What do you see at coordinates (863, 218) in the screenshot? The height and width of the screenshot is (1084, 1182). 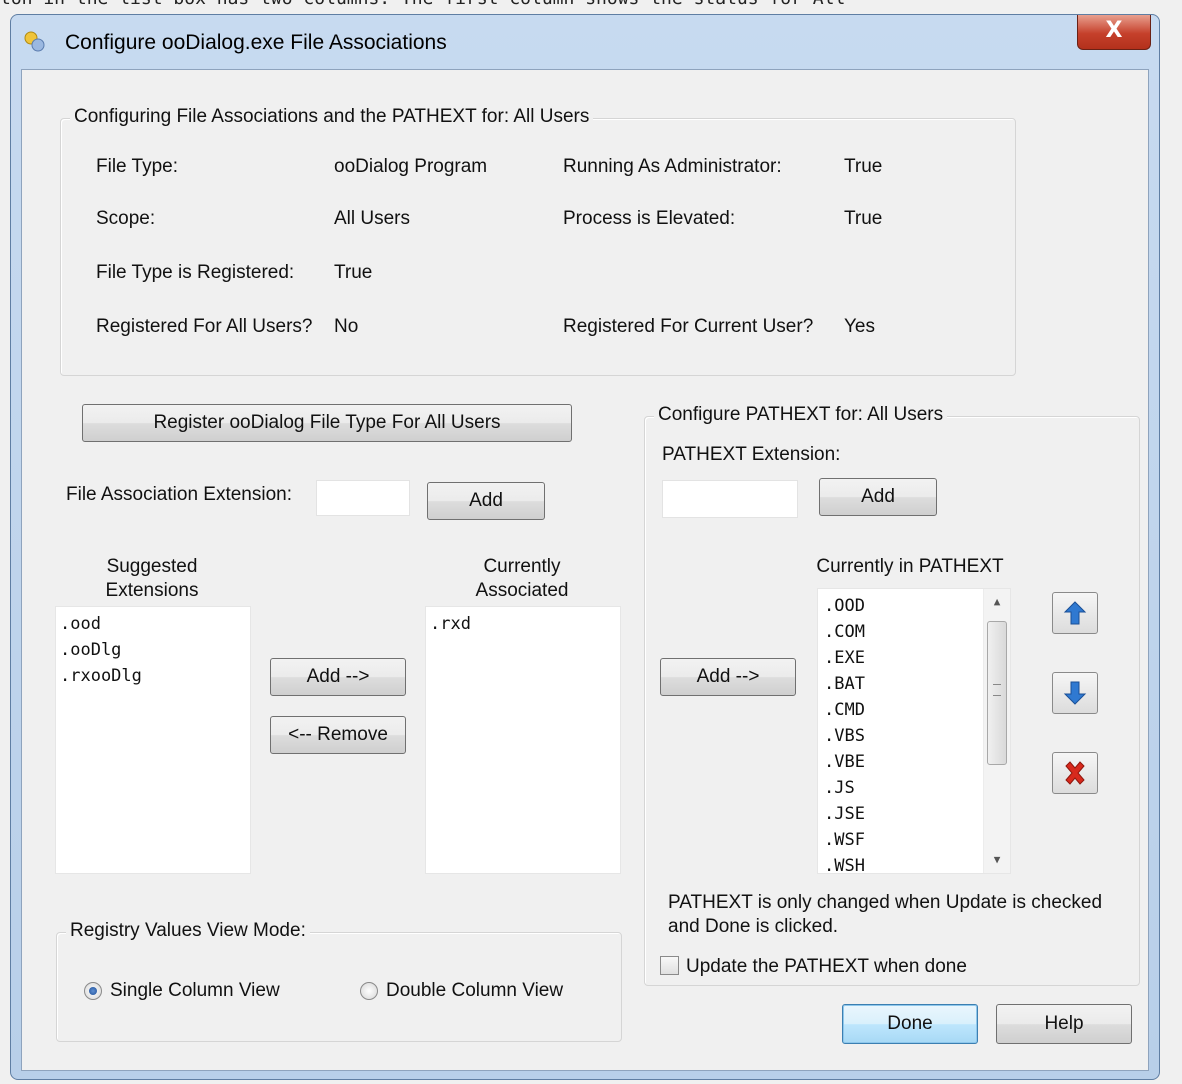 I see `elevated-value: True` at bounding box center [863, 218].